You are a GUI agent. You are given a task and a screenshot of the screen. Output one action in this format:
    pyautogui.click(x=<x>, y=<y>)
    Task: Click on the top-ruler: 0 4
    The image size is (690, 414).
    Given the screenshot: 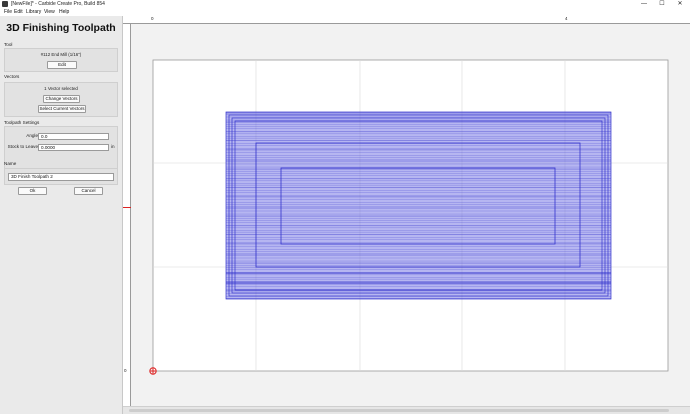 What is the action you would take?
    pyautogui.click(x=406, y=20)
    